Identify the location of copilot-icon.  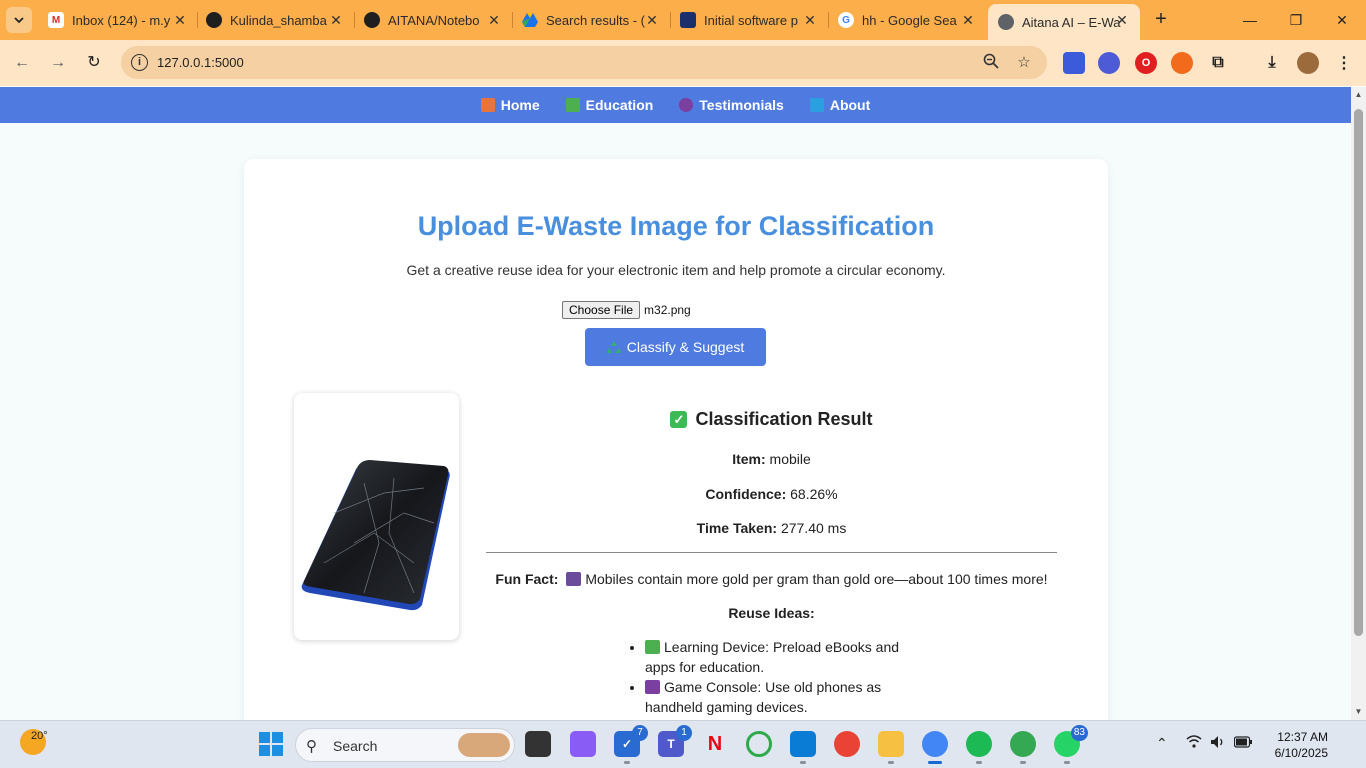
(583, 744).